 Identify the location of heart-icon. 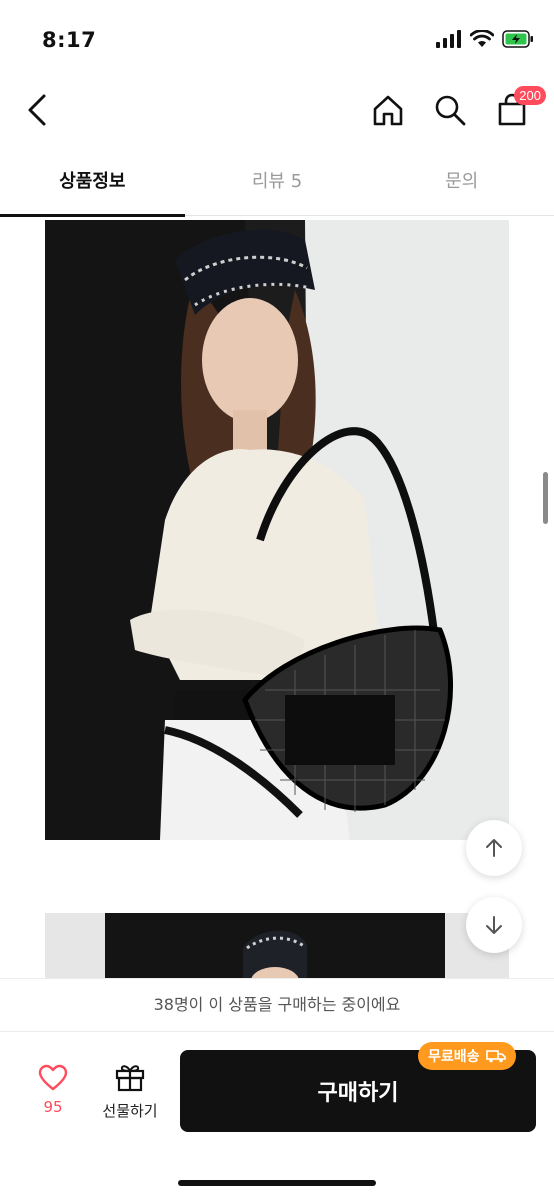
(53, 1077).